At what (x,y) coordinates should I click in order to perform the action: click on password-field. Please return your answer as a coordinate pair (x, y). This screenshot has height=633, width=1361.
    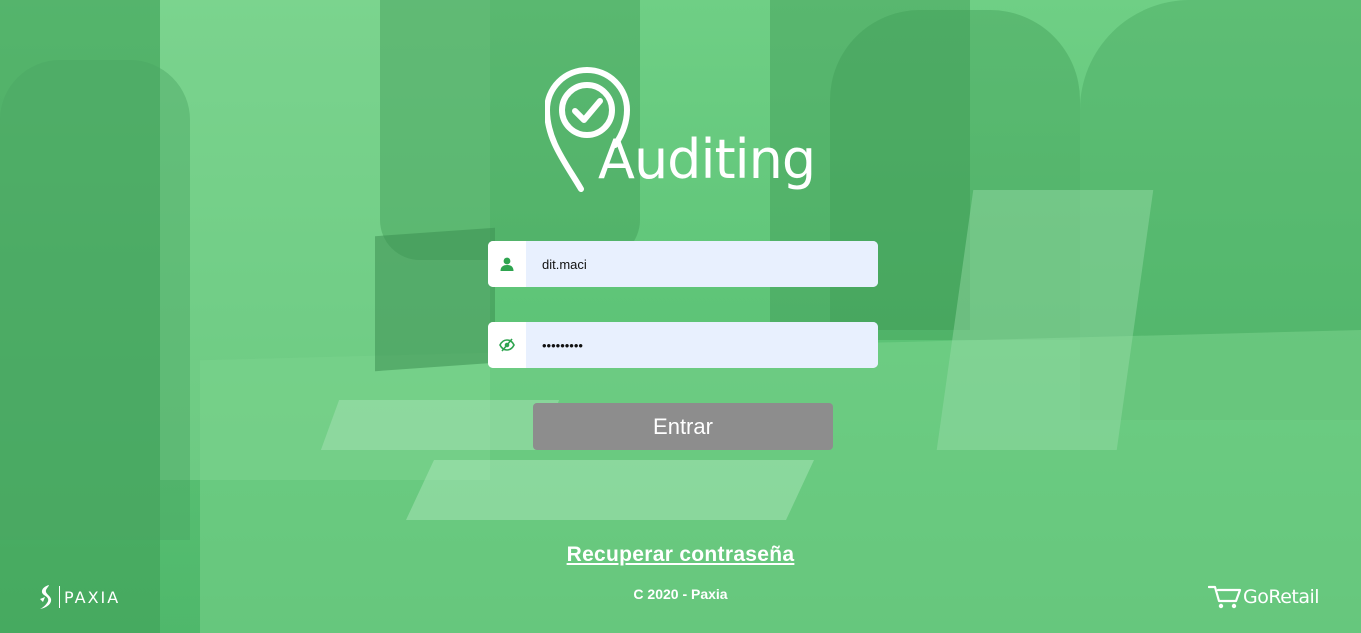
    Looking at the image, I should click on (683, 345).